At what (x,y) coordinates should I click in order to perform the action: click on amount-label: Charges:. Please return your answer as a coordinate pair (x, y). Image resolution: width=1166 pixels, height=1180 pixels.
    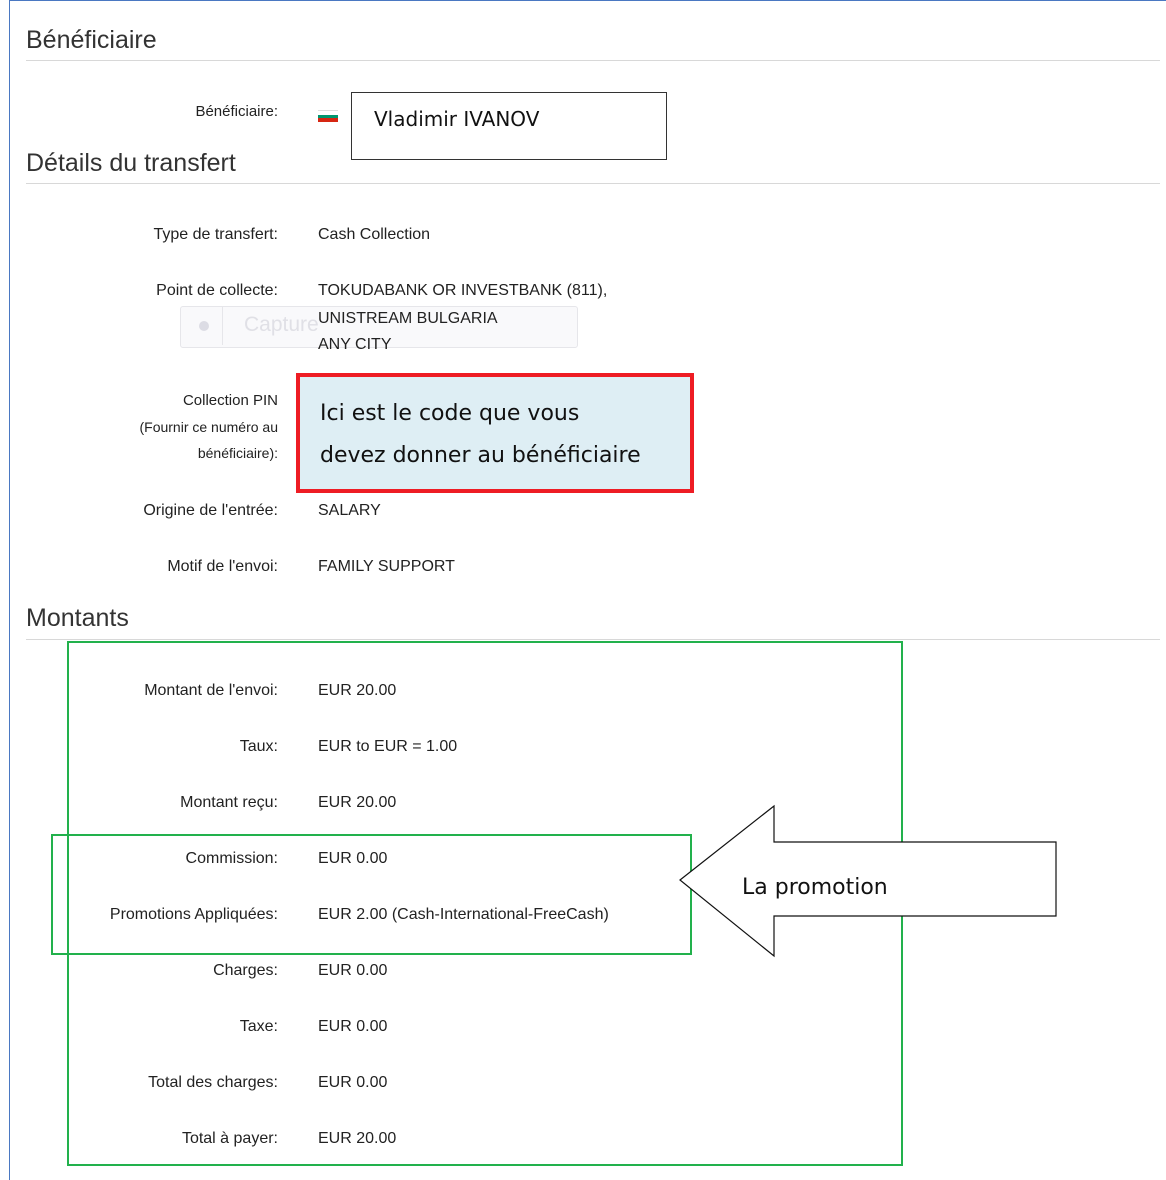
    Looking at the image, I should click on (245, 970).